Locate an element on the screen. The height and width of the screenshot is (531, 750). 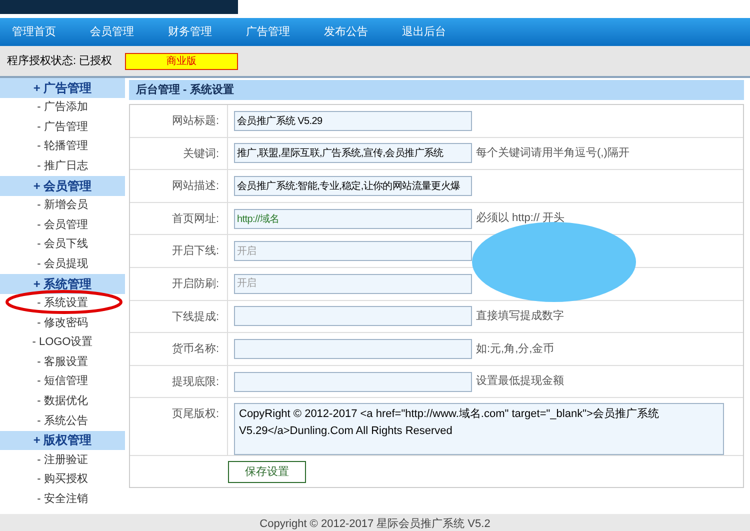
field-label: 货币名称: is located at coordinates (195, 350).